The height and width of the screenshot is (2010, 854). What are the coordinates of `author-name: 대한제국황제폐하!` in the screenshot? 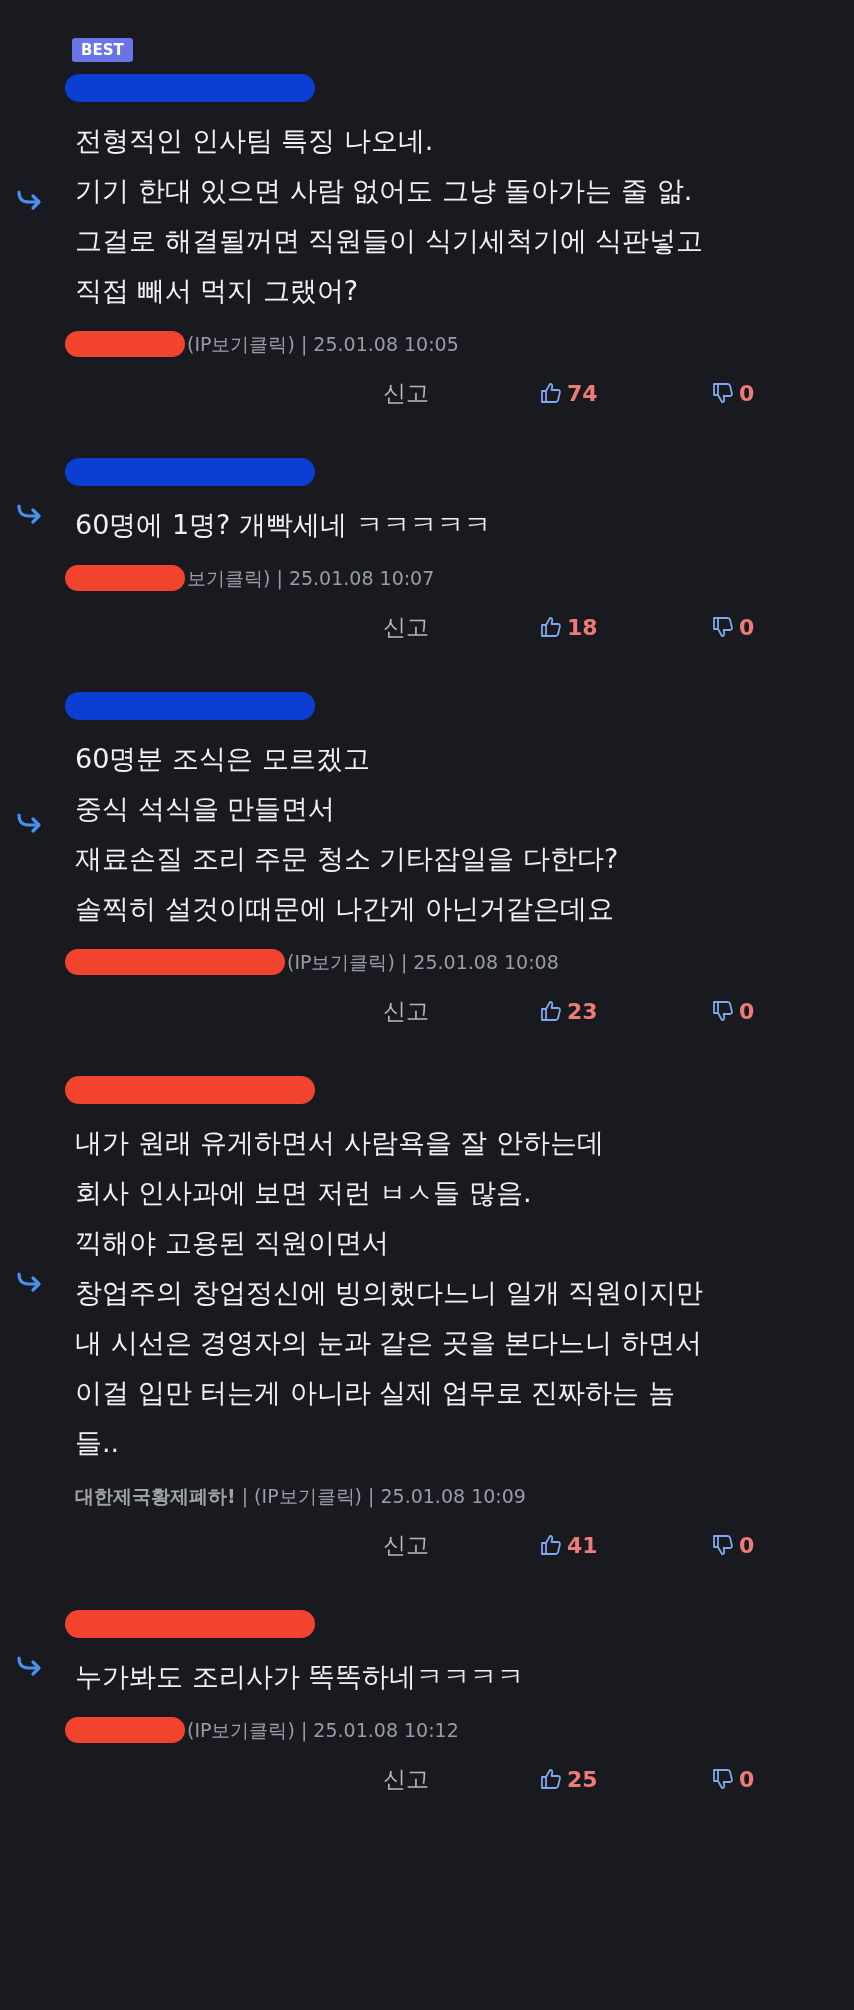 It's located at (155, 1496).